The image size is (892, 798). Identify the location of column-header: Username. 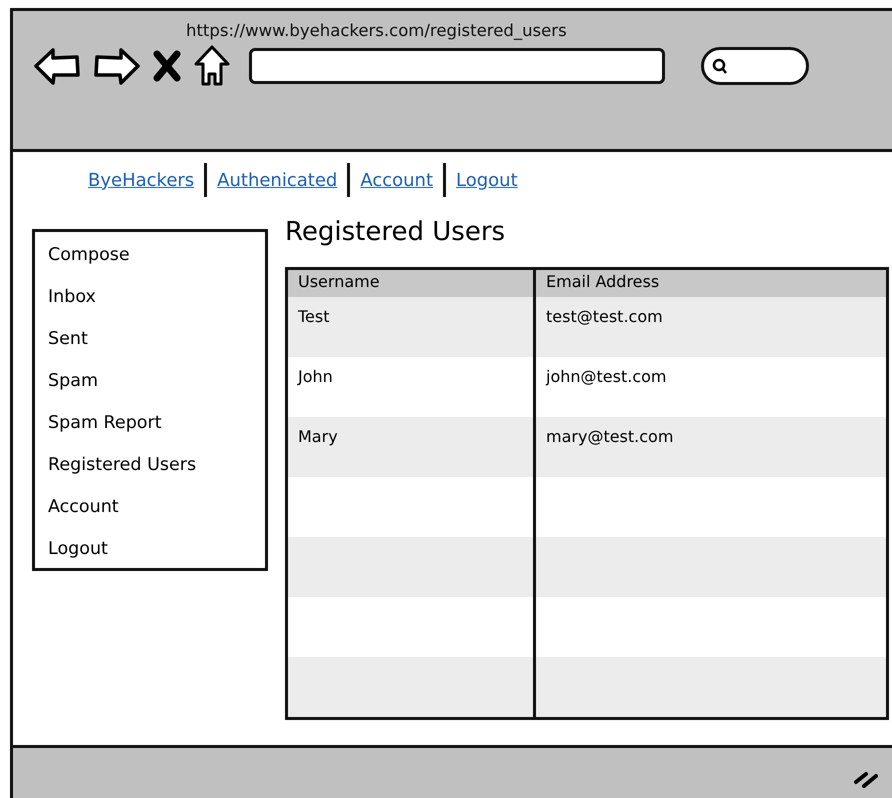
(339, 282).